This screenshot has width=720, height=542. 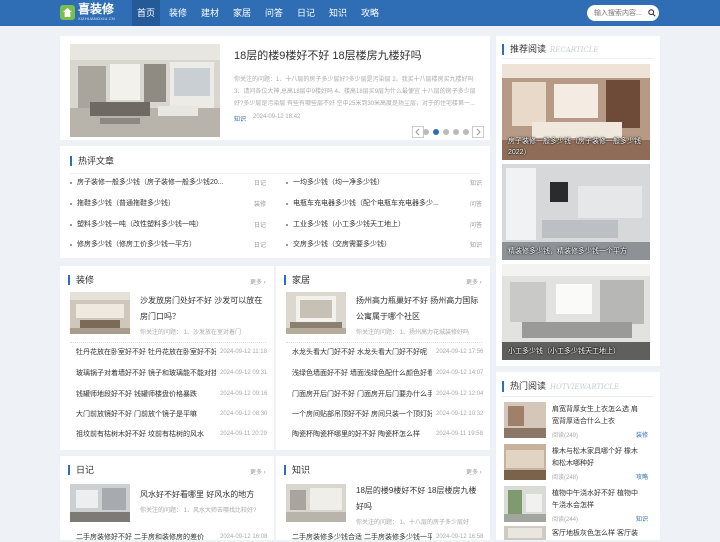 I want to click on zhuangxiu-feature-title-1: 沙发放房门处好不好 沙发可以放在, so click(x=201, y=301).